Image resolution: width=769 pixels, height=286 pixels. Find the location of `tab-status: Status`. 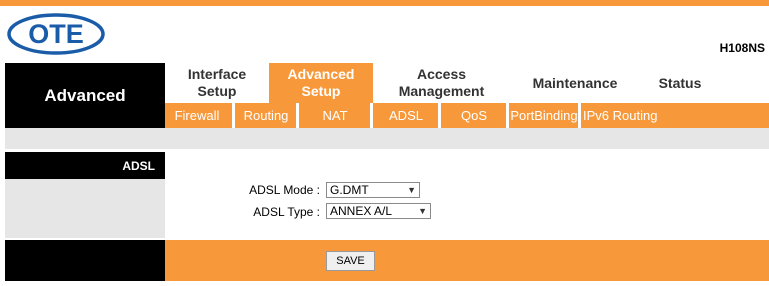

tab-status: Status is located at coordinates (680, 83).